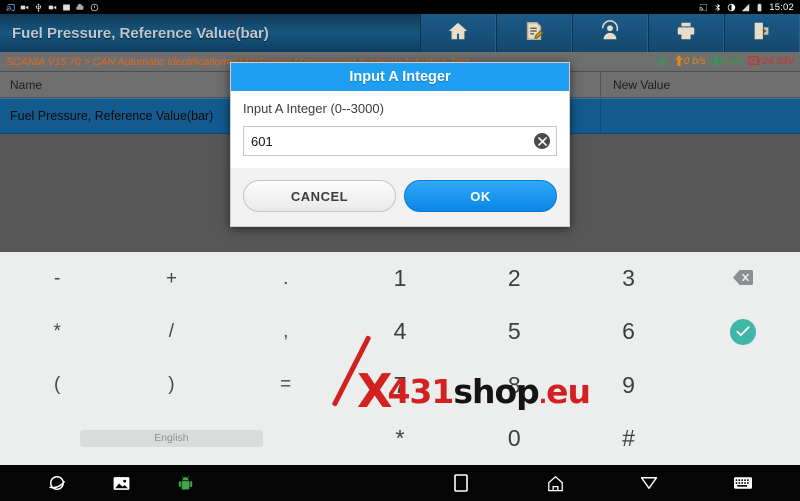 This screenshot has width=800, height=501. What do you see at coordinates (10, 7) in the screenshot?
I see `cast-icon` at bounding box center [10, 7].